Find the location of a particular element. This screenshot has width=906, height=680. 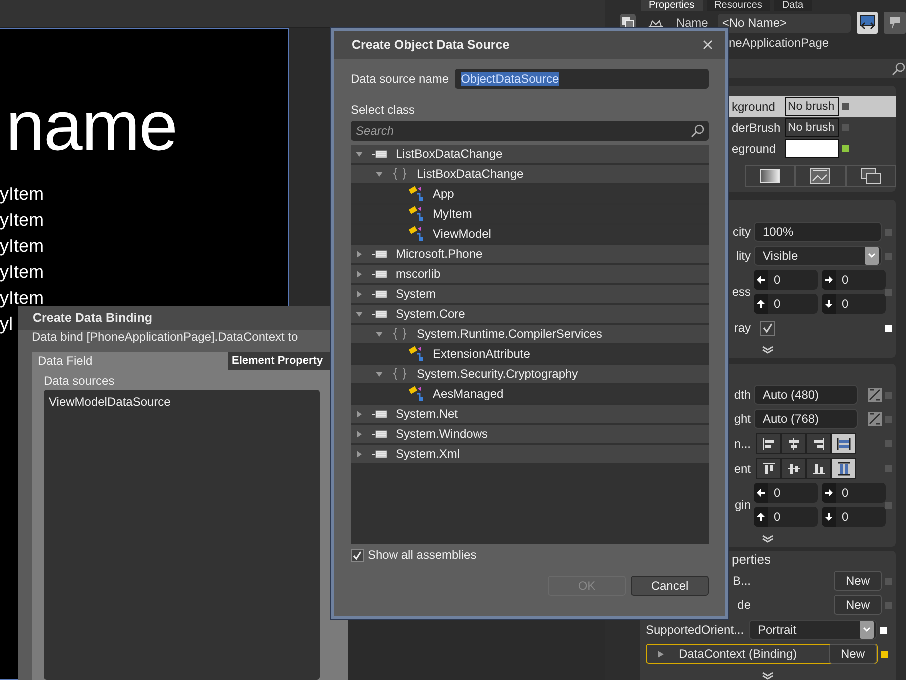

dropdown: Portrait is located at coordinates (813, 630).